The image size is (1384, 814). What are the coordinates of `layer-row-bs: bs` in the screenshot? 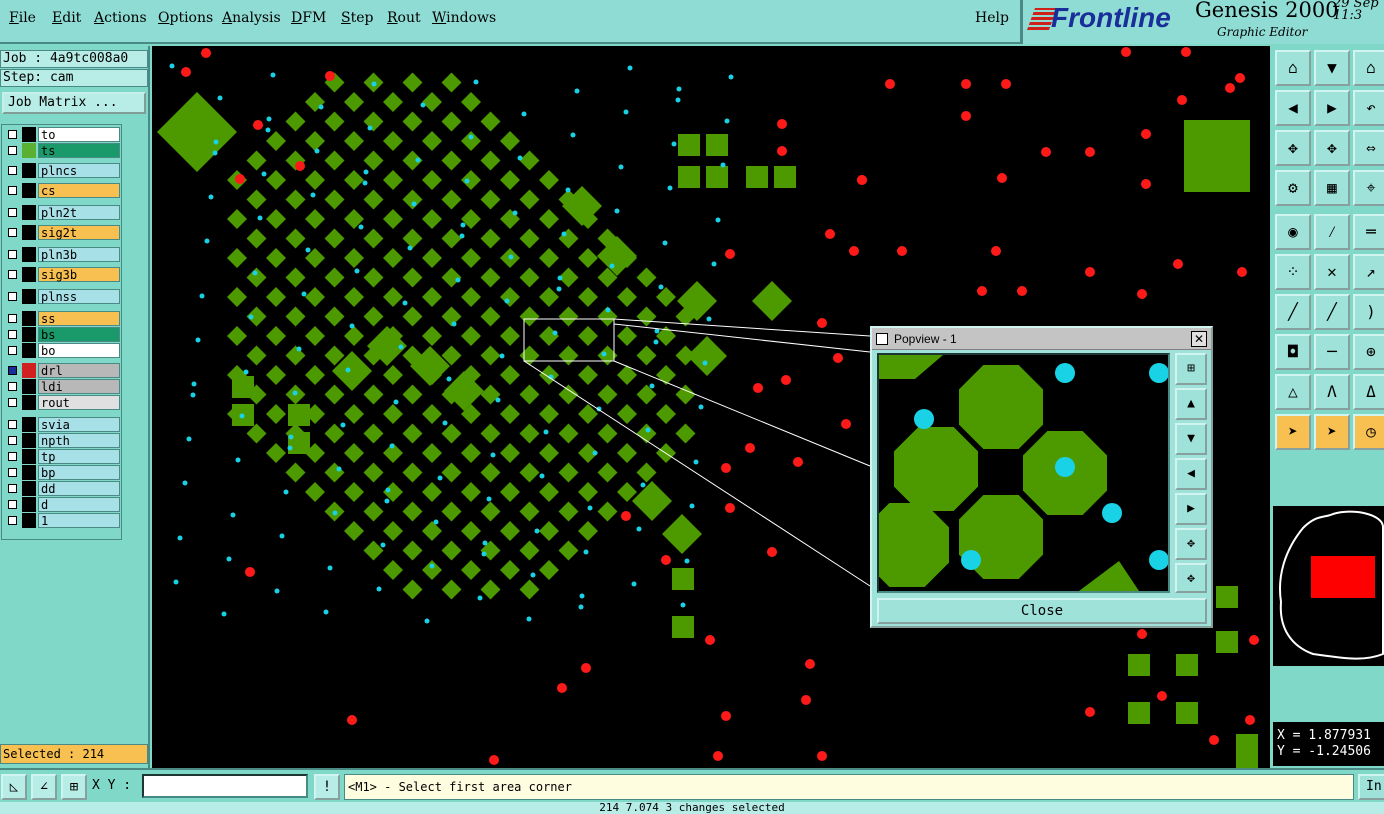 It's located at (63, 334).